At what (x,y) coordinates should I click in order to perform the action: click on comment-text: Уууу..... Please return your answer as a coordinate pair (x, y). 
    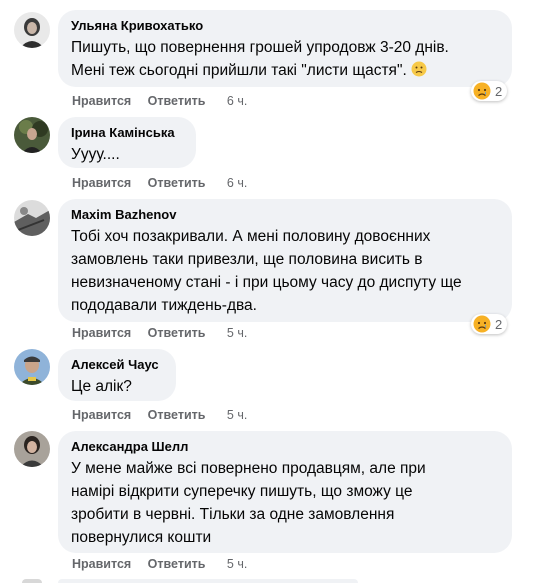
    Looking at the image, I should click on (95, 154).